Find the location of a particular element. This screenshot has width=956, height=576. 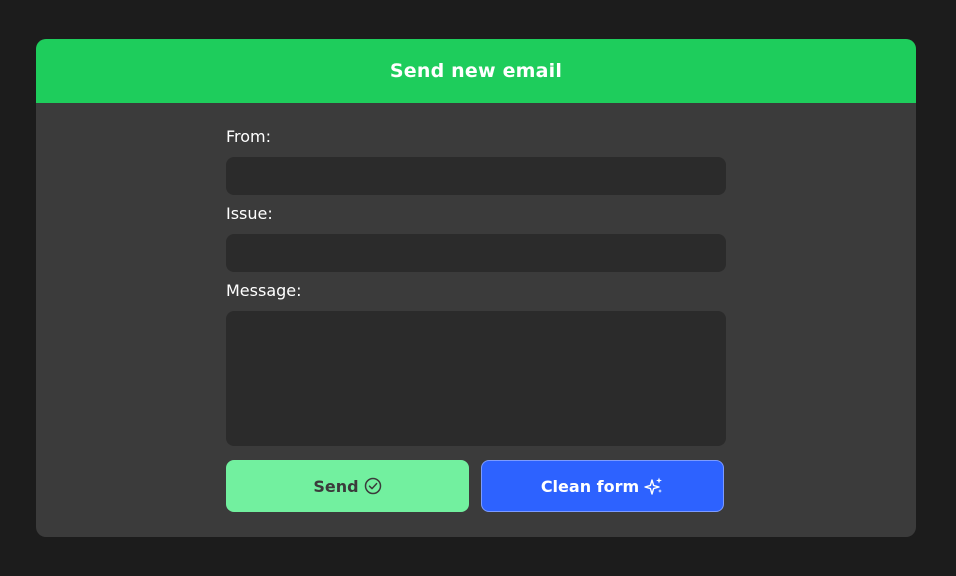

card-header: Send new email is located at coordinates (476, 71).